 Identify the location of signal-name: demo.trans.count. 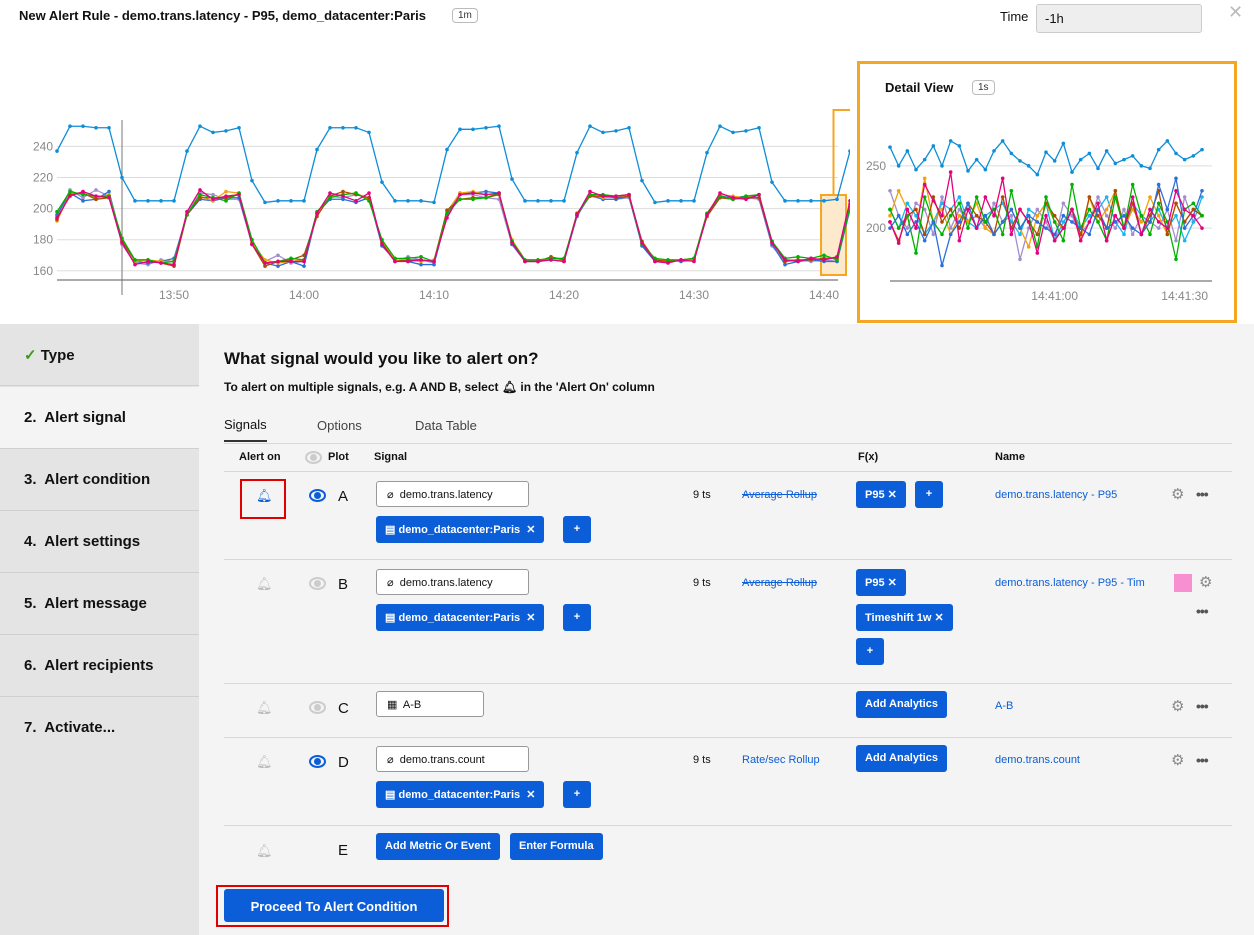
(1037, 760).